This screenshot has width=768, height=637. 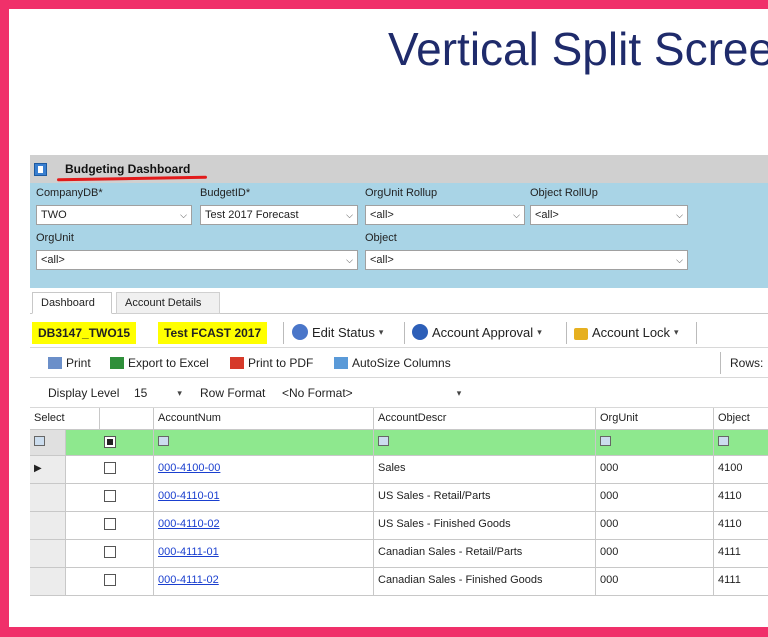 I want to click on header-checkbox-cell, so click(x=127, y=419).